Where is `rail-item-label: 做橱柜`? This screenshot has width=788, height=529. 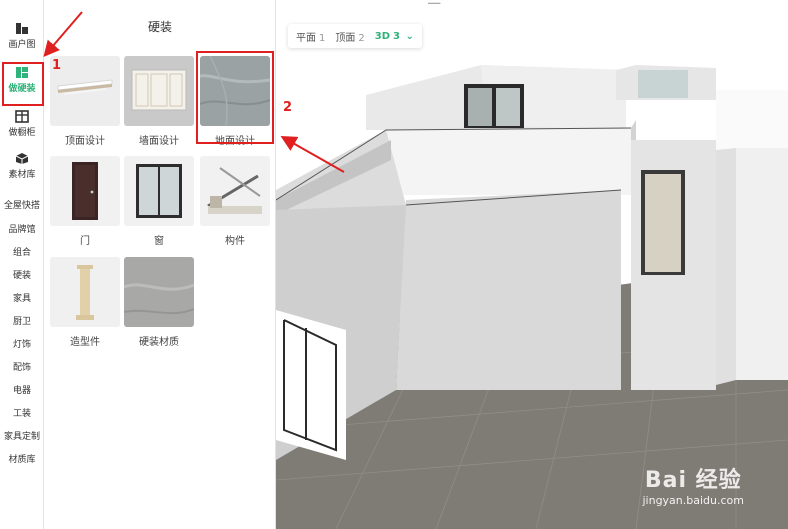 rail-item-label: 做橱柜 is located at coordinates (22, 133).